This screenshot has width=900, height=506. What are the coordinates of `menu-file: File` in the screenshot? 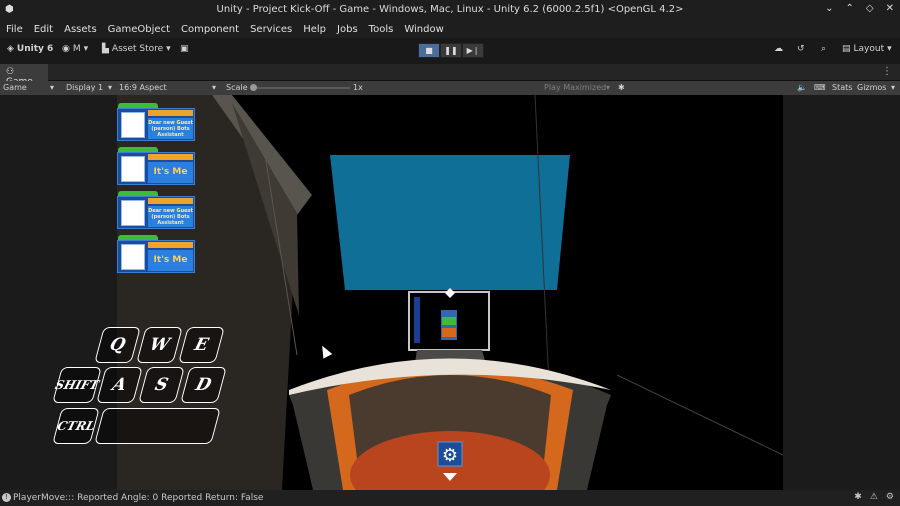 It's located at (14, 29).